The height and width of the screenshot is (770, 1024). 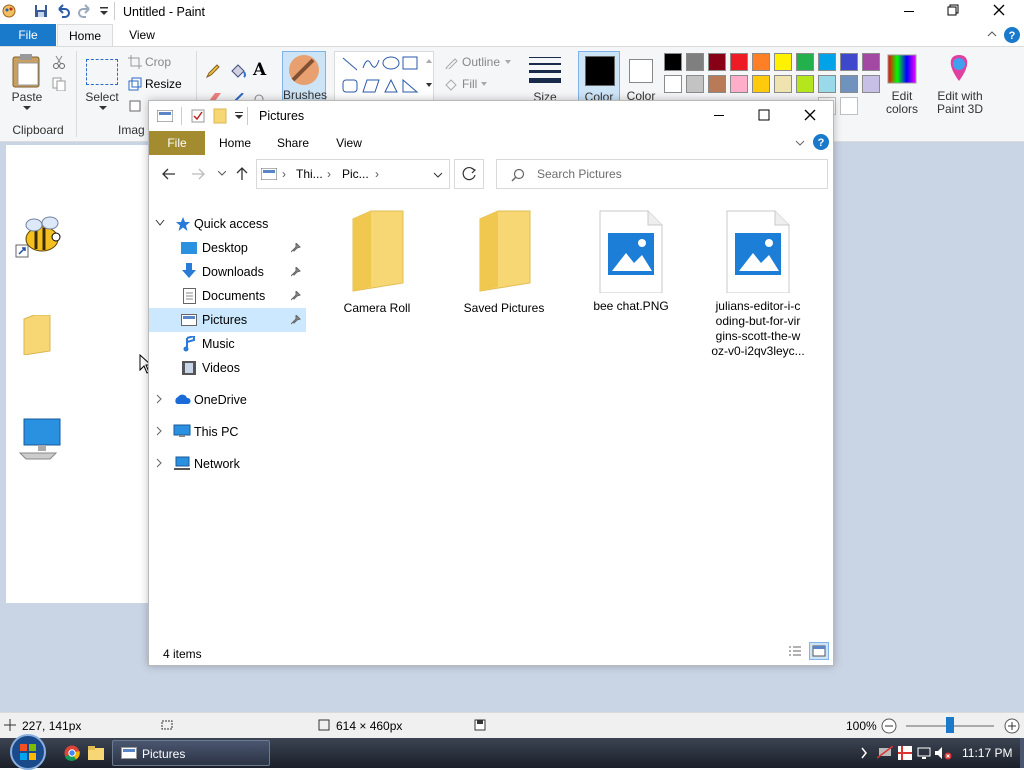 I want to click on select-dropdown-icon, so click(x=103, y=108).